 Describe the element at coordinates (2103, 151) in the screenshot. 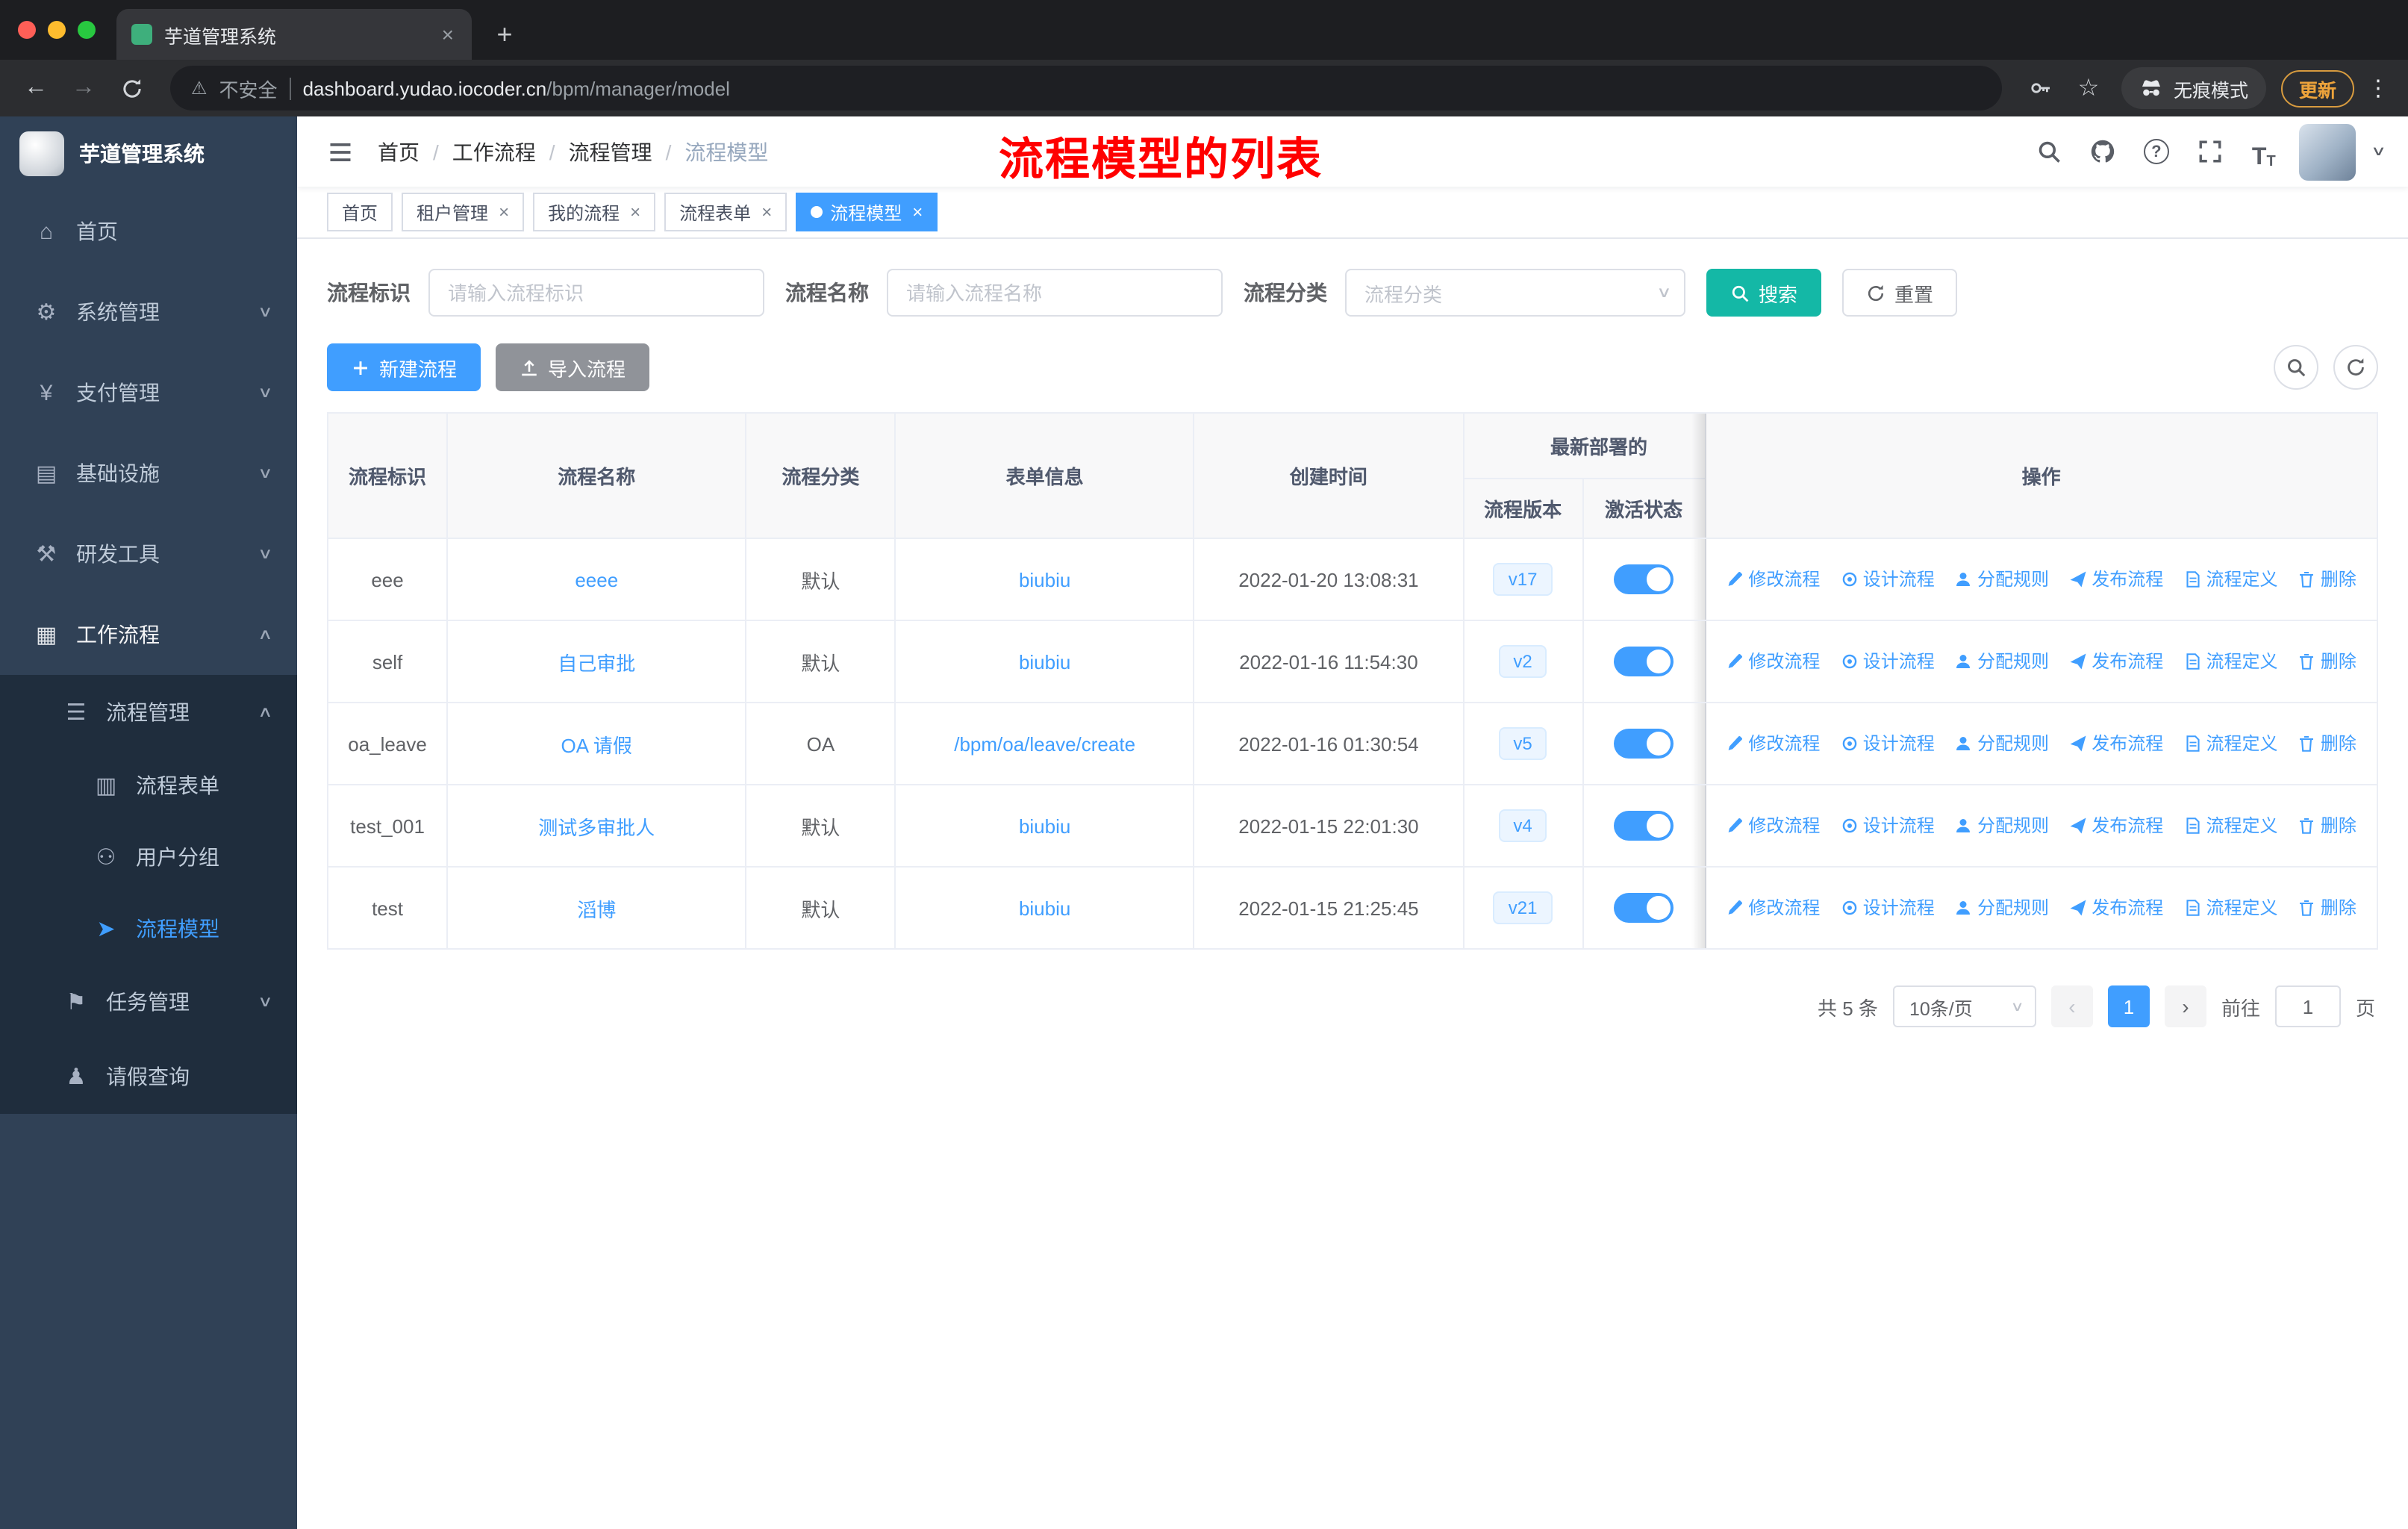

I see `github-icon` at that location.